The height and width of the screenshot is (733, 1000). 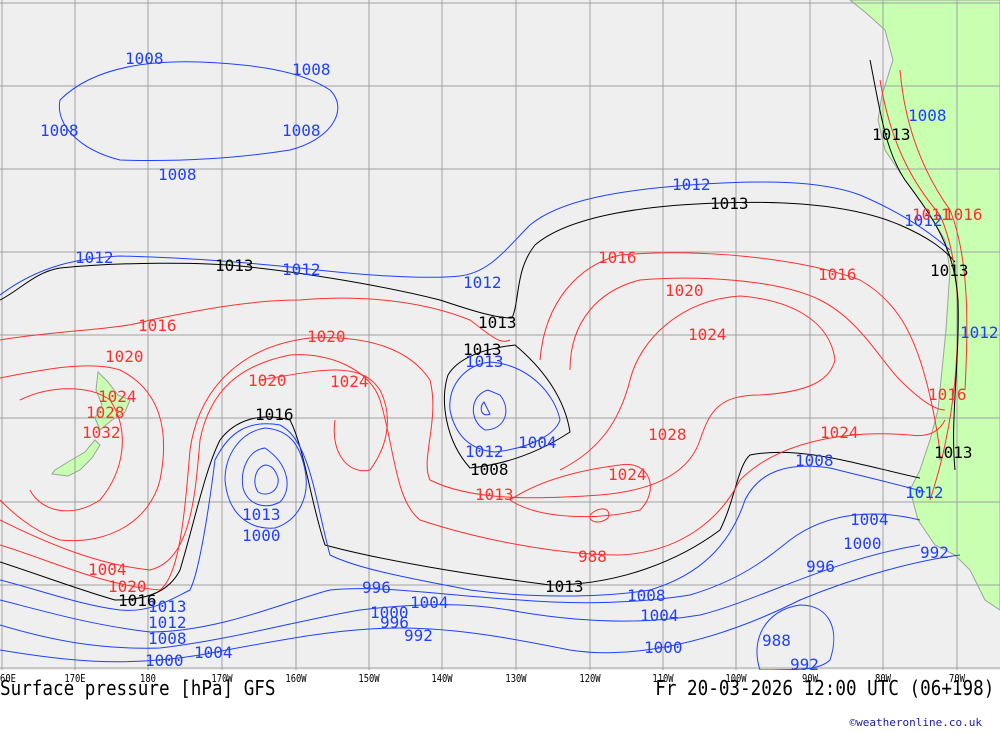 What do you see at coordinates (442, 678) in the screenshot?
I see `longitude-label: 140W` at bounding box center [442, 678].